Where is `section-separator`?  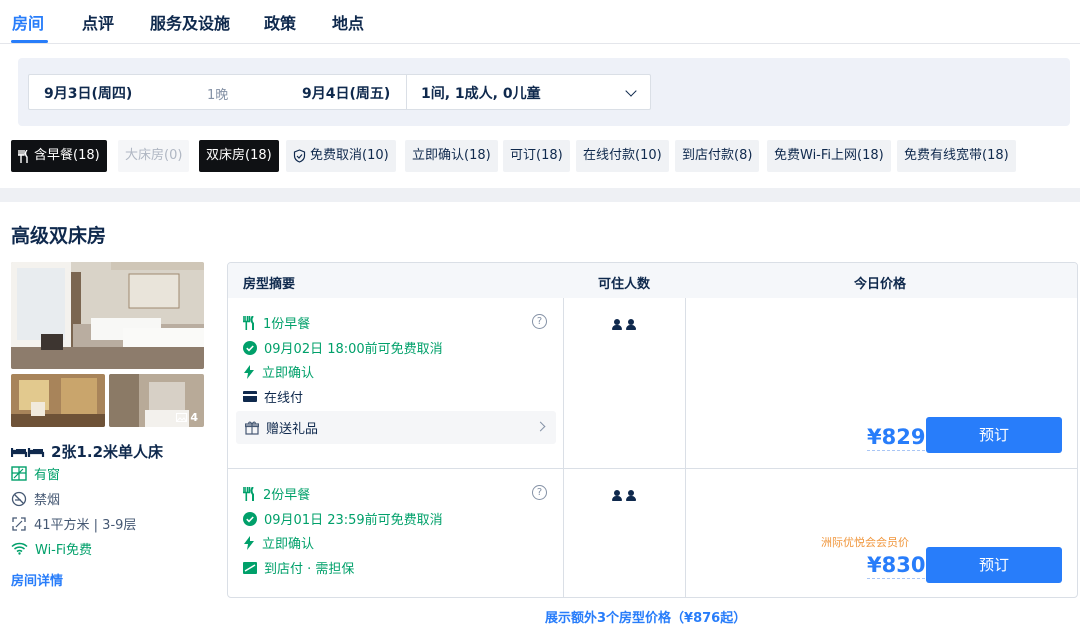
section-separator is located at coordinates (540, 195).